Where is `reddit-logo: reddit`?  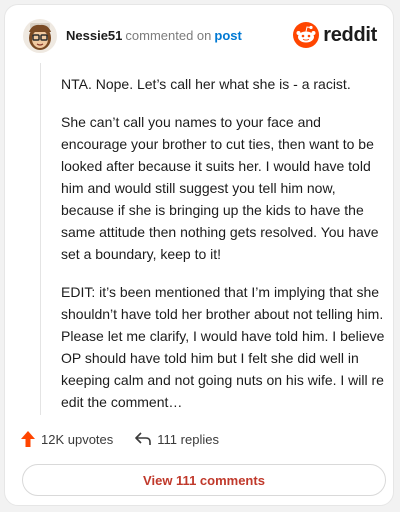
reddit-logo: reddit is located at coordinates (335, 35).